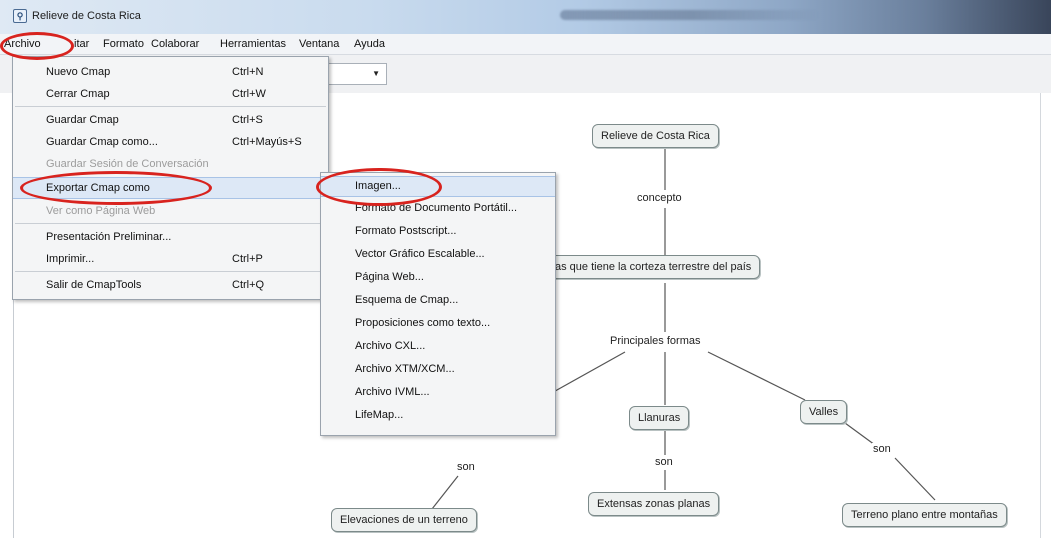 The height and width of the screenshot is (538, 1051). I want to click on line-principales-valles, so click(756, 376).